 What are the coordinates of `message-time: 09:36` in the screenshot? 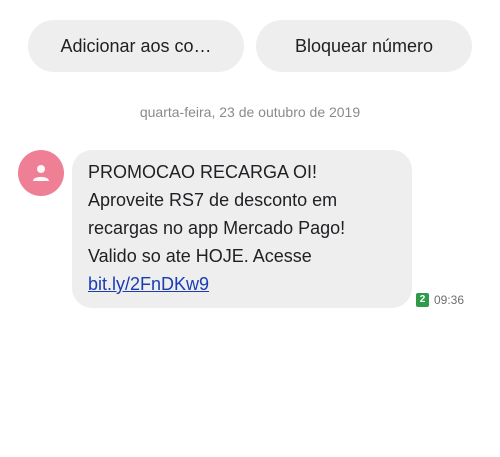 It's located at (449, 299).